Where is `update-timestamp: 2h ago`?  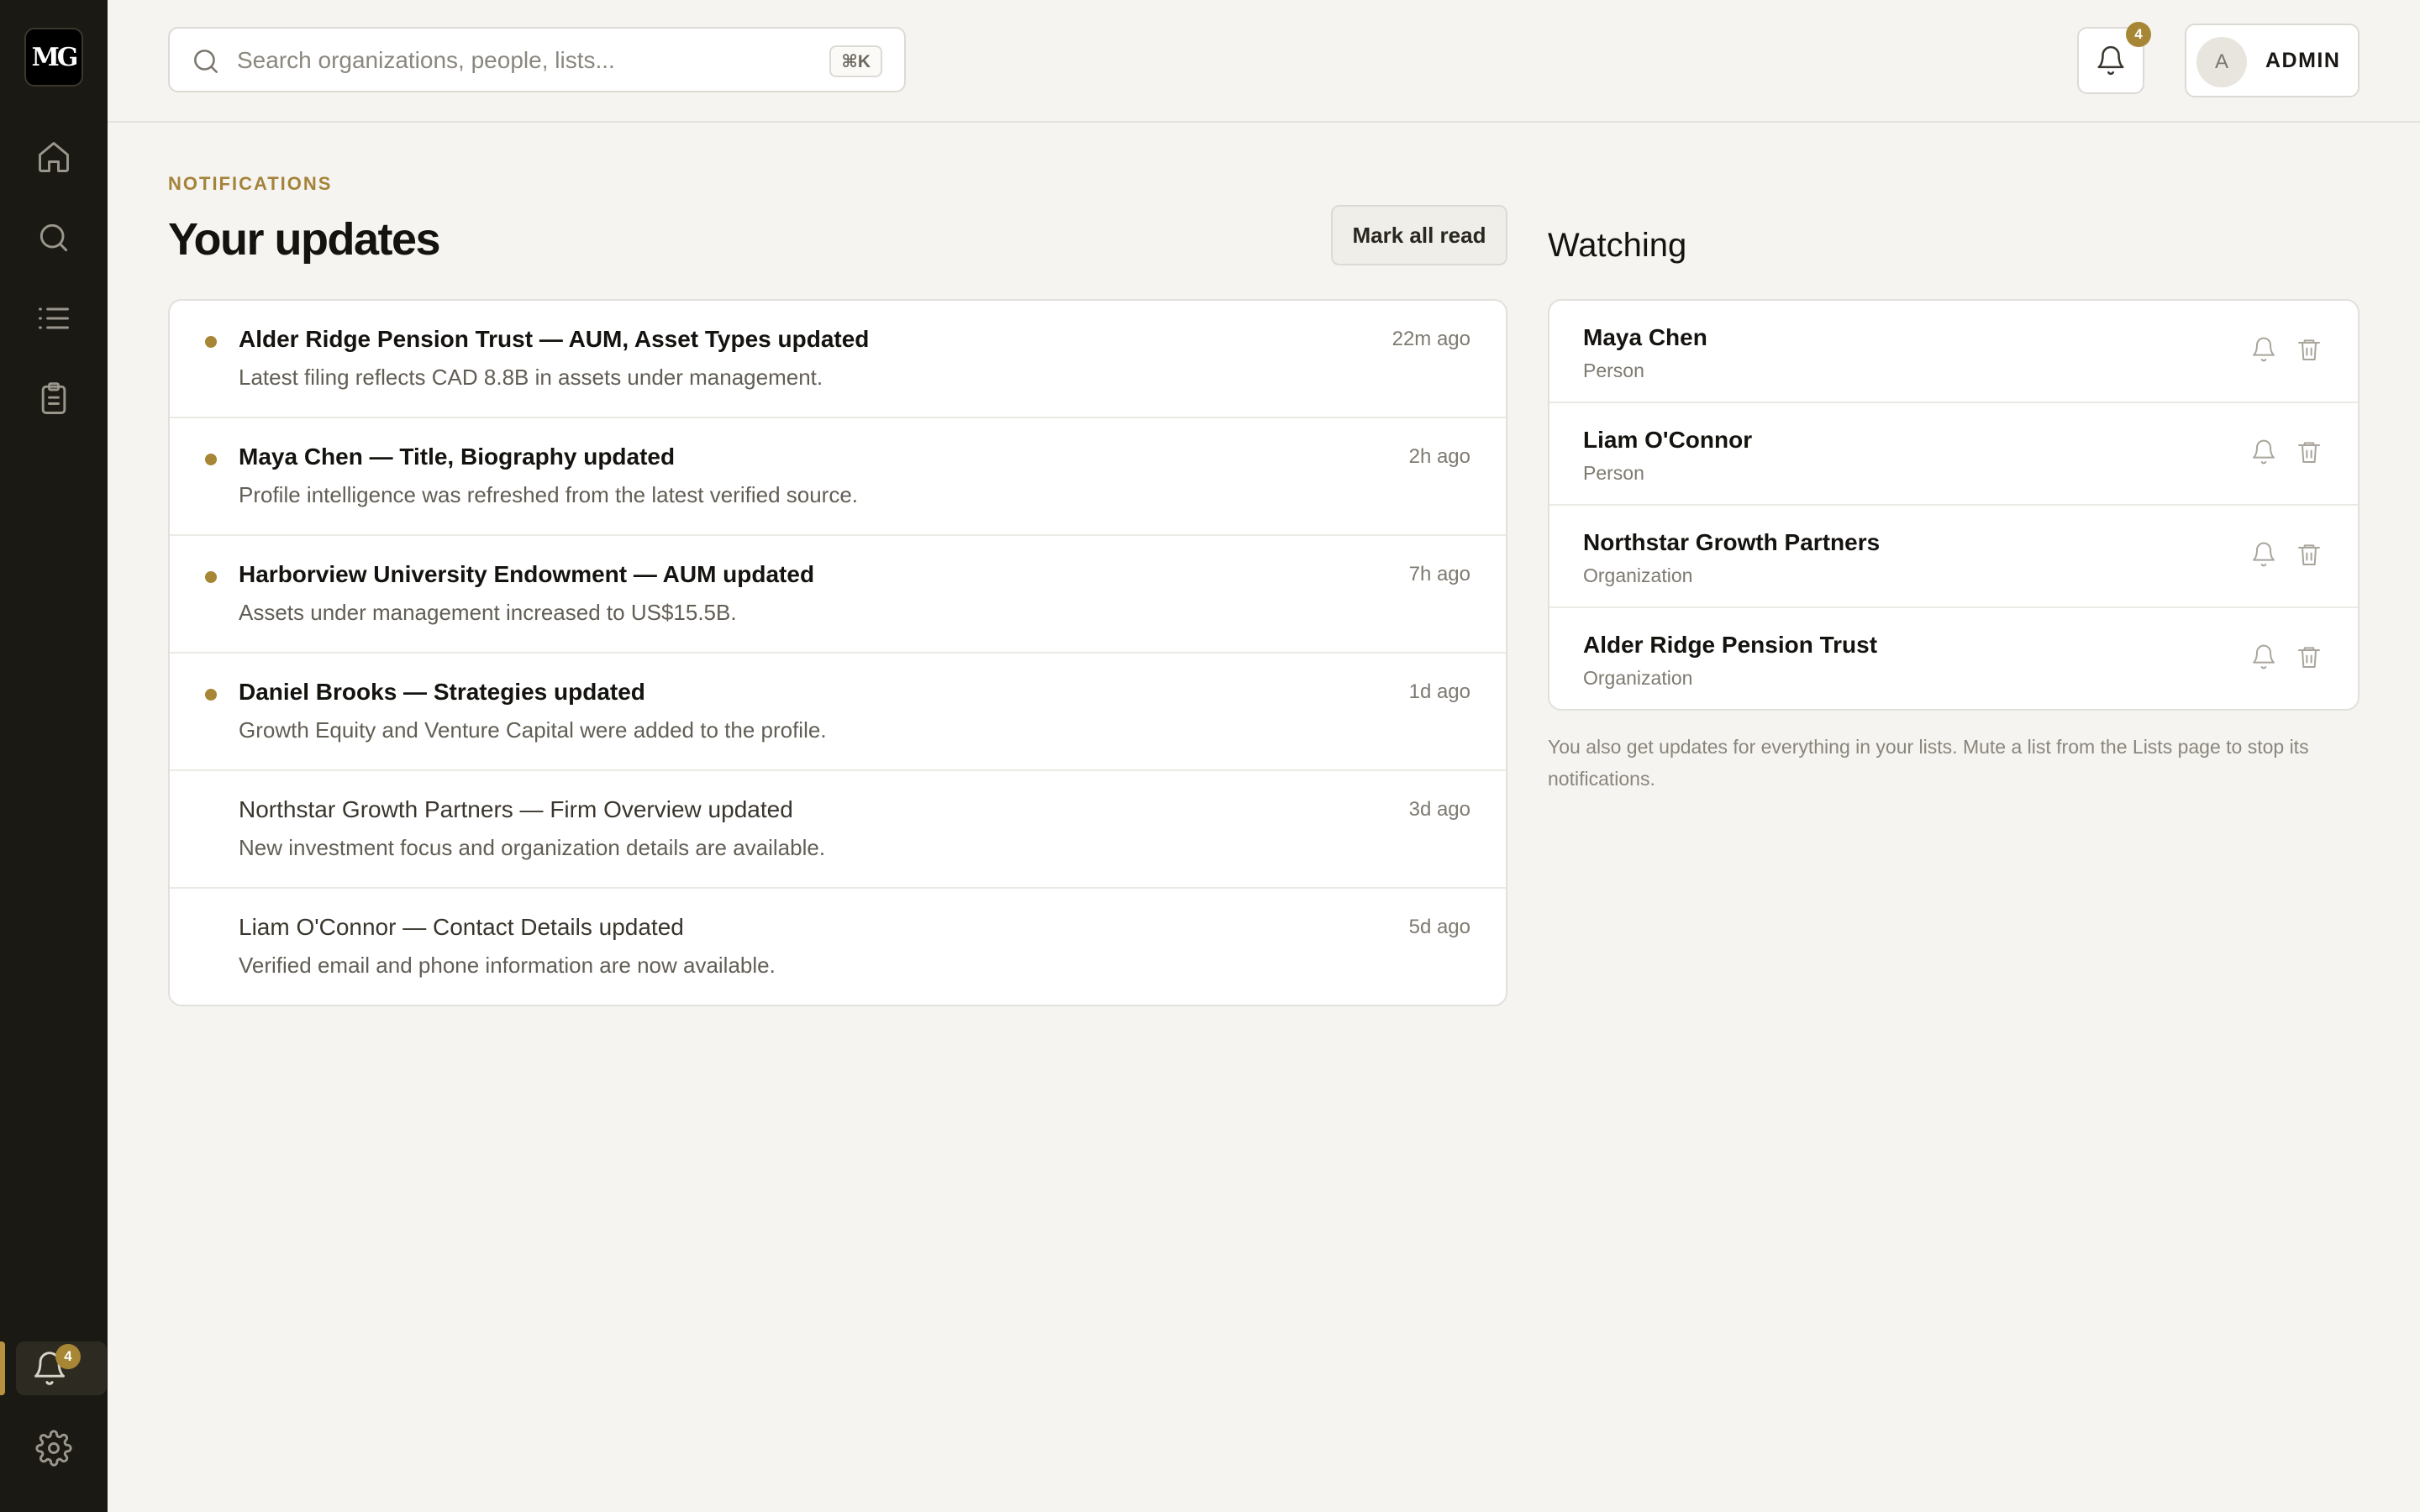 update-timestamp: 2h ago is located at coordinates (1439, 456).